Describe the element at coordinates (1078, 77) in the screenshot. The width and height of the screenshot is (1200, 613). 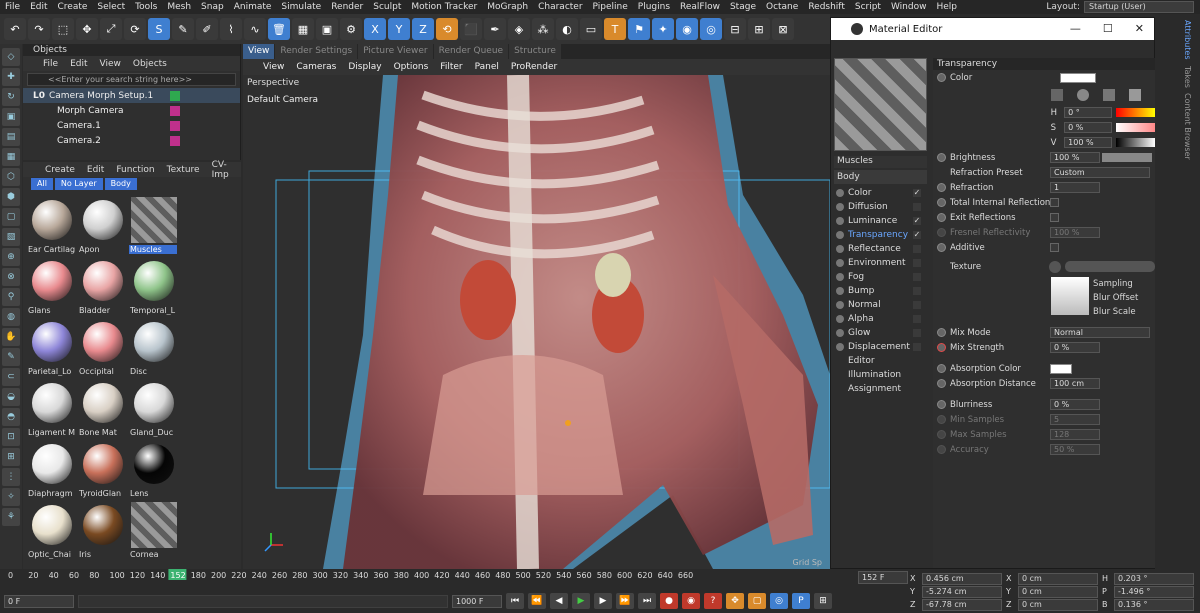
I see `color-swatch` at that location.